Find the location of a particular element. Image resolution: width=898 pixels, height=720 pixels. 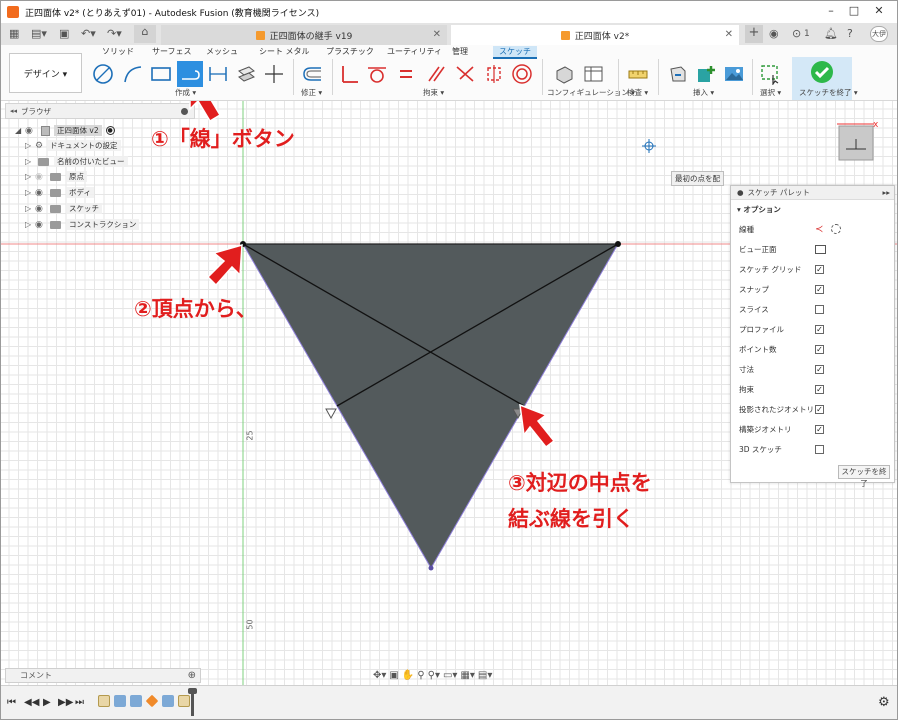

workspace-switcher: デザイン ▾ is located at coordinates (45, 73).